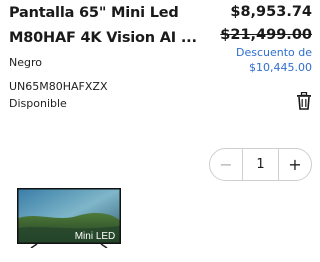 The image size is (320, 262). Describe the element at coordinates (226, 164) in the screenshot. I see `decrease-quantity-button: −` at that location.